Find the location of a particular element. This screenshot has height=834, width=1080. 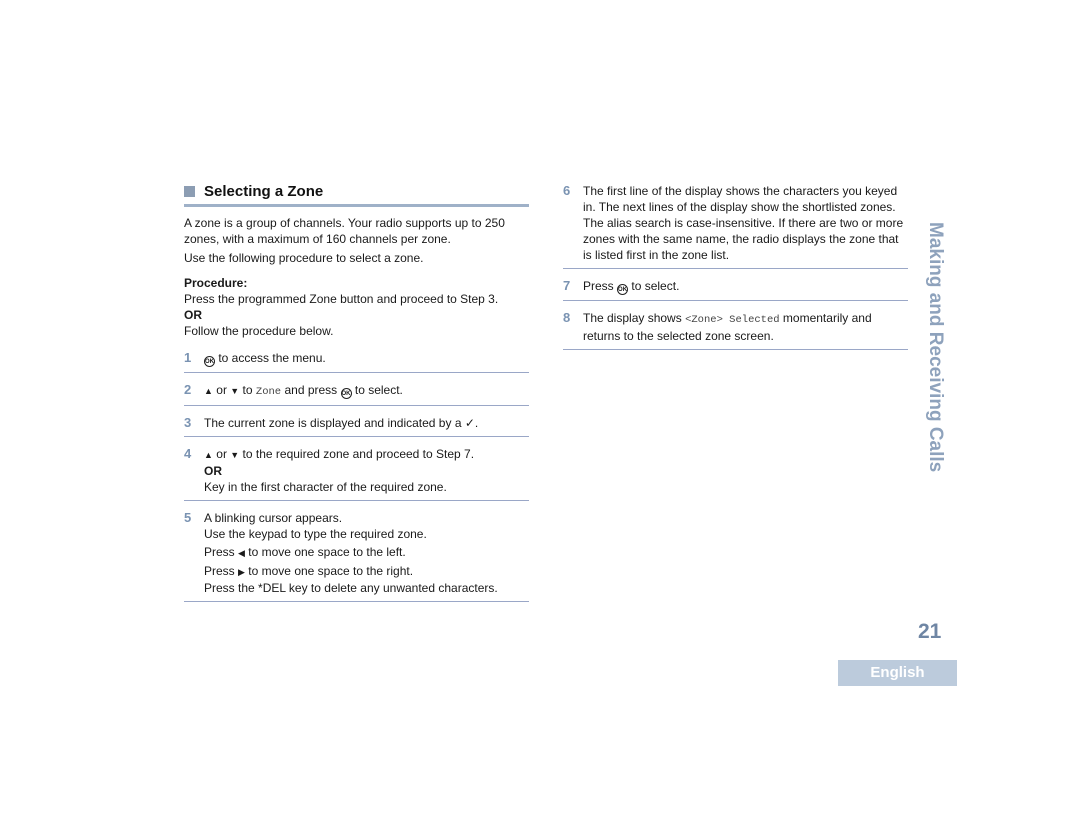

step-text: to is located at coordinates (247, 390).